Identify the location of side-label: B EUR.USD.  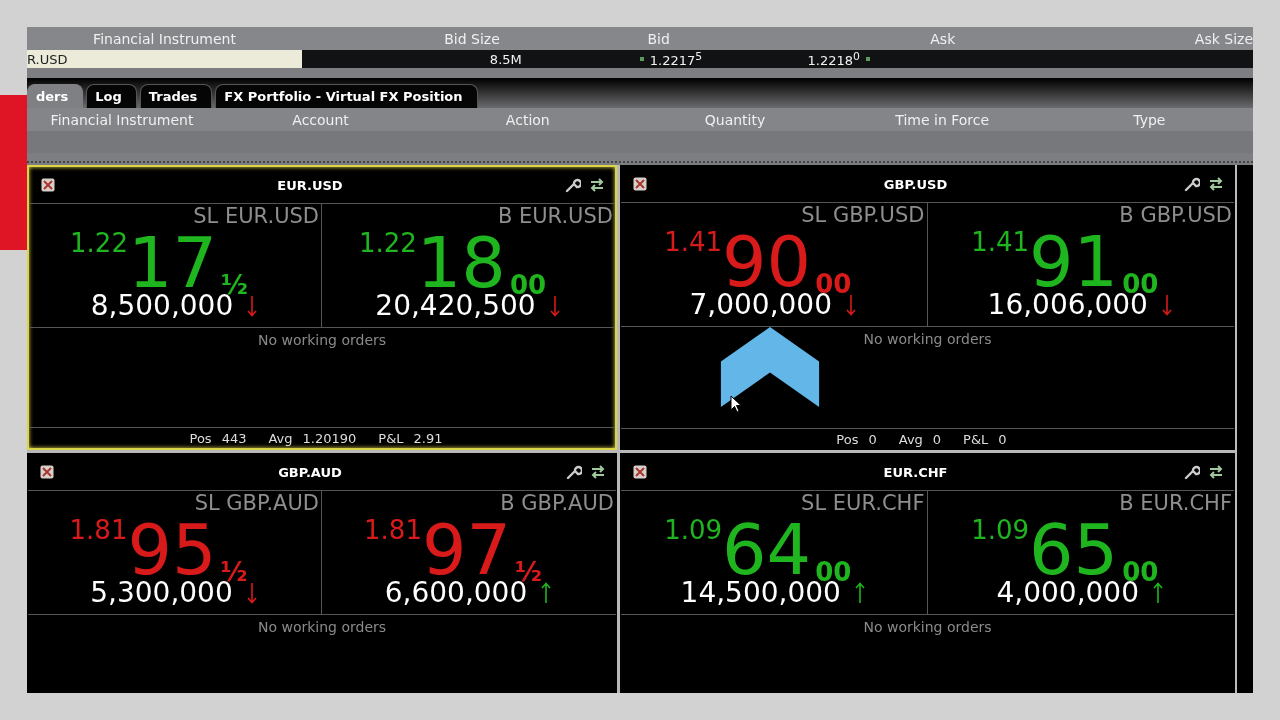
(554, 216).